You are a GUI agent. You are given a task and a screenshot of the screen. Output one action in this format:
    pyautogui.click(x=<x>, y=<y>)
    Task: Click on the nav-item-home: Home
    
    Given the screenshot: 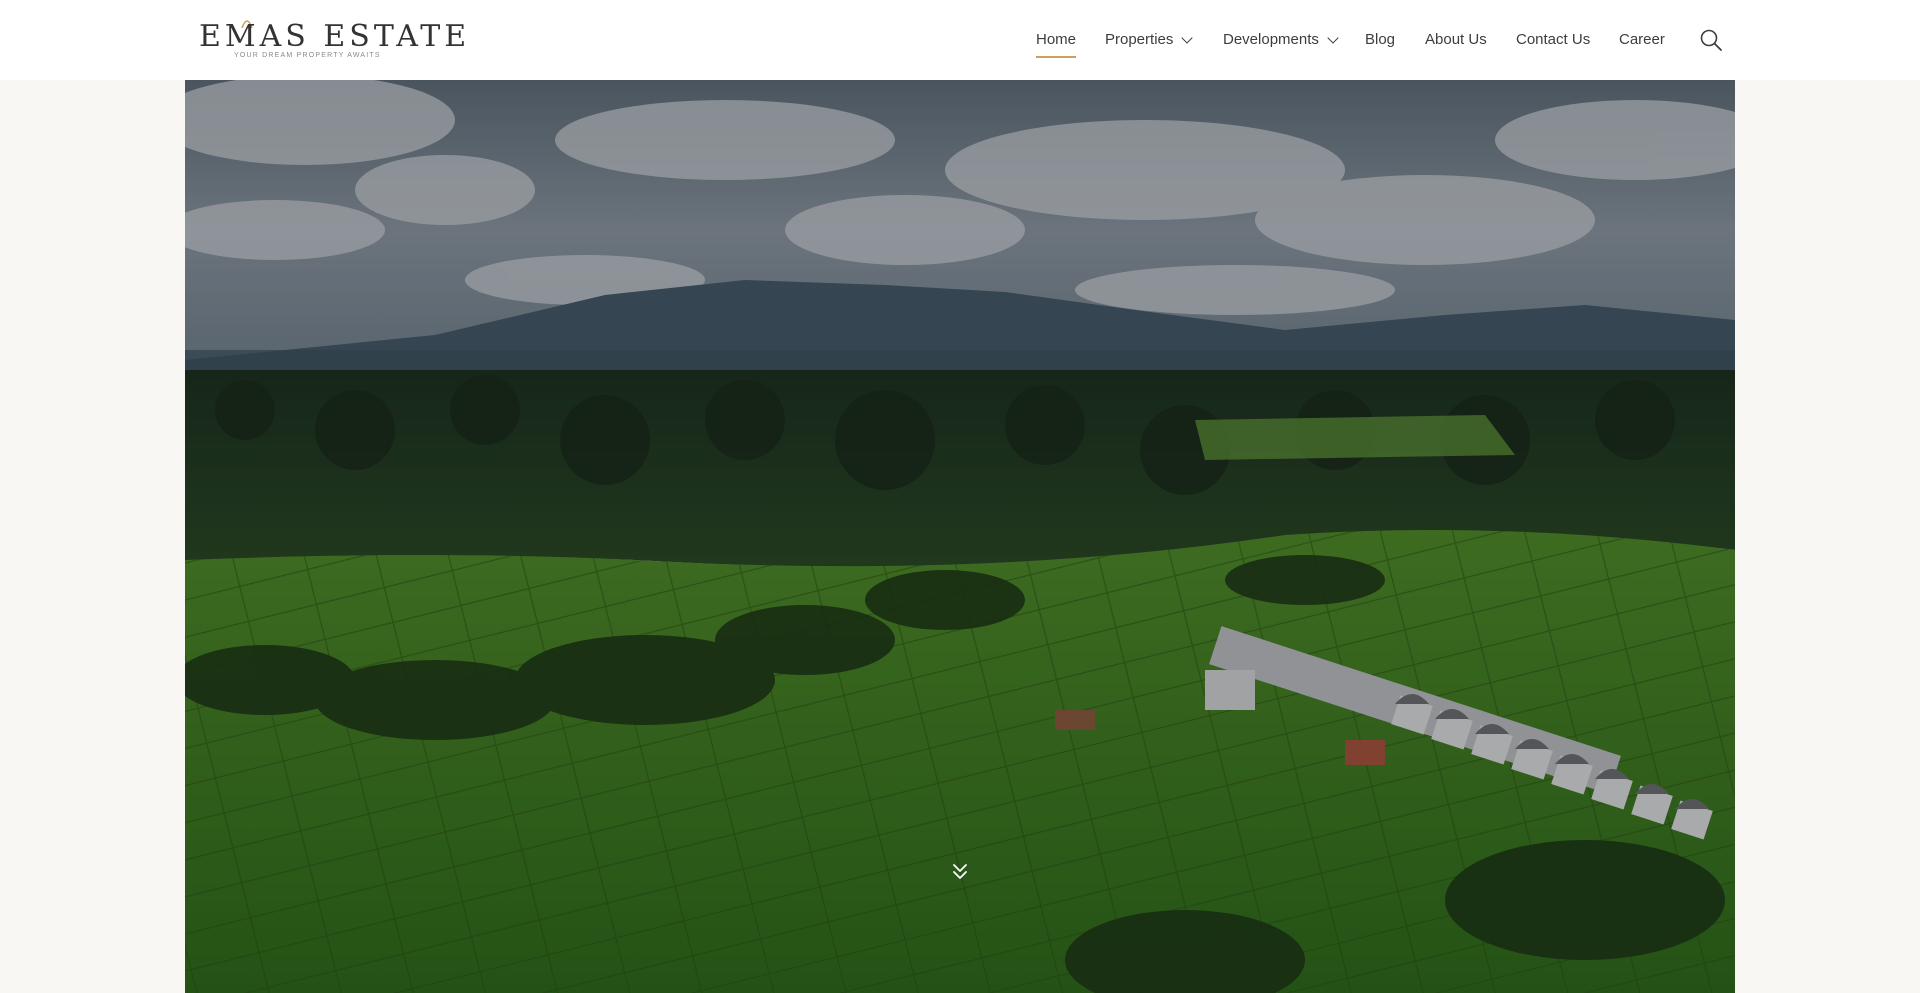 What is the action you would take?
    pyautogui.click(x=1056, y=43)
    